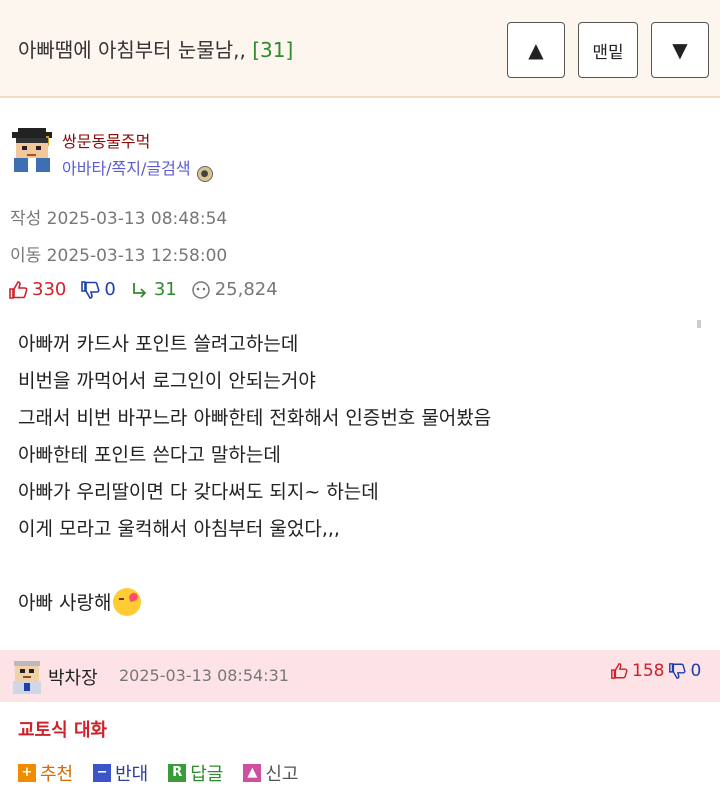 The width and height of the screenshot is (720, 800). I want to click on reply-stat-count: 31, so click(165, 289).